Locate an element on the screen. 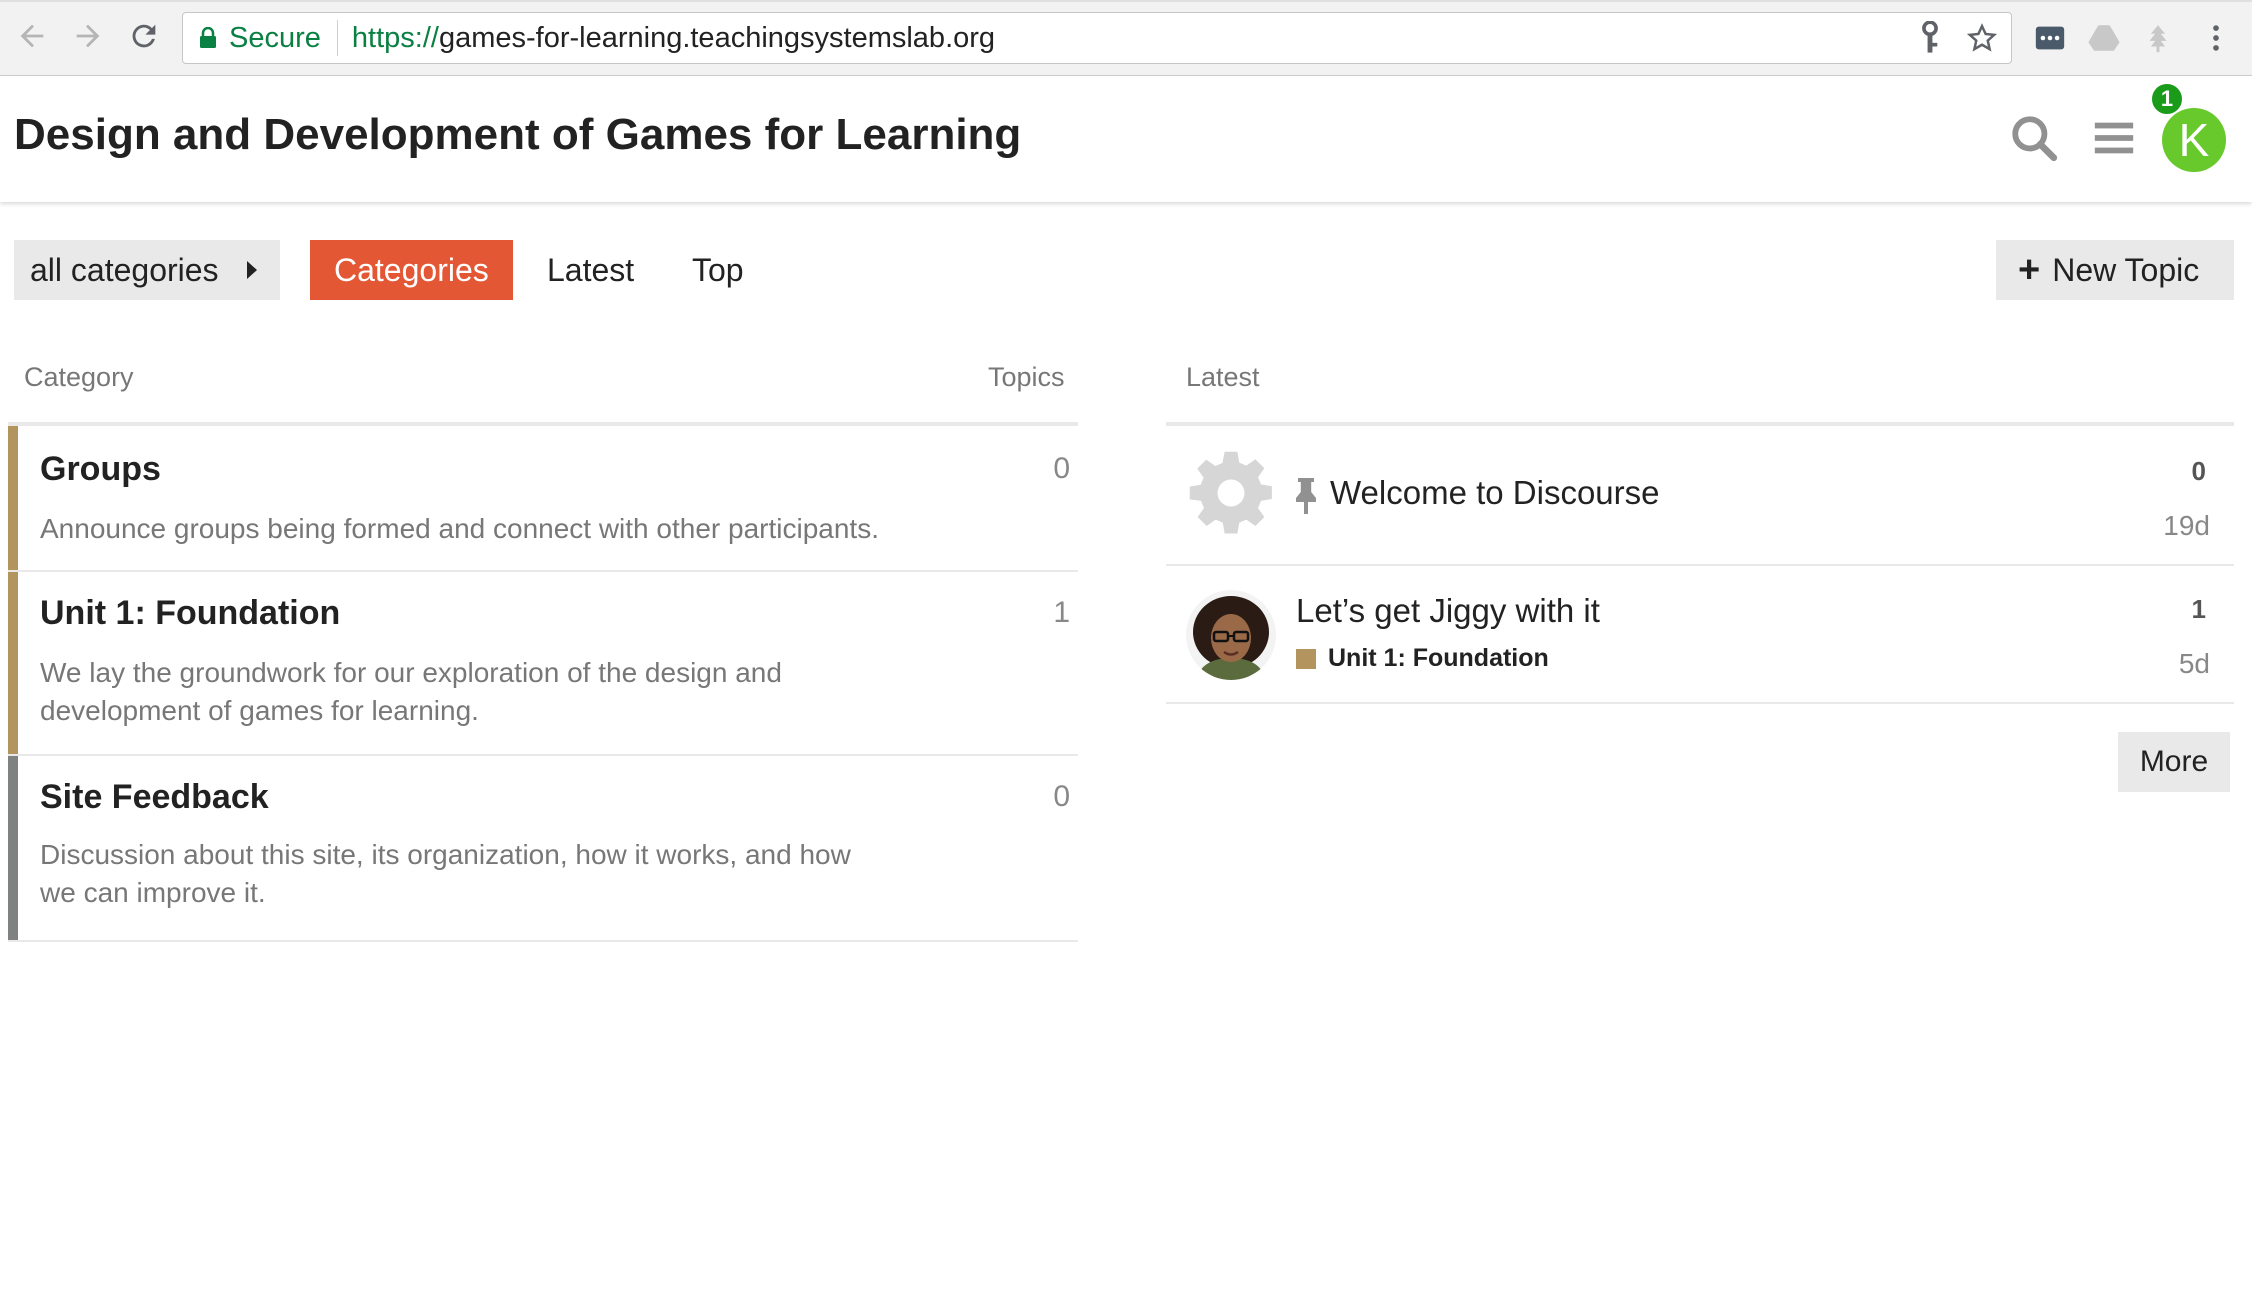 This screenshot has height=1310, width=2252. plus-icon: + is located at coordinates (2029, 270).